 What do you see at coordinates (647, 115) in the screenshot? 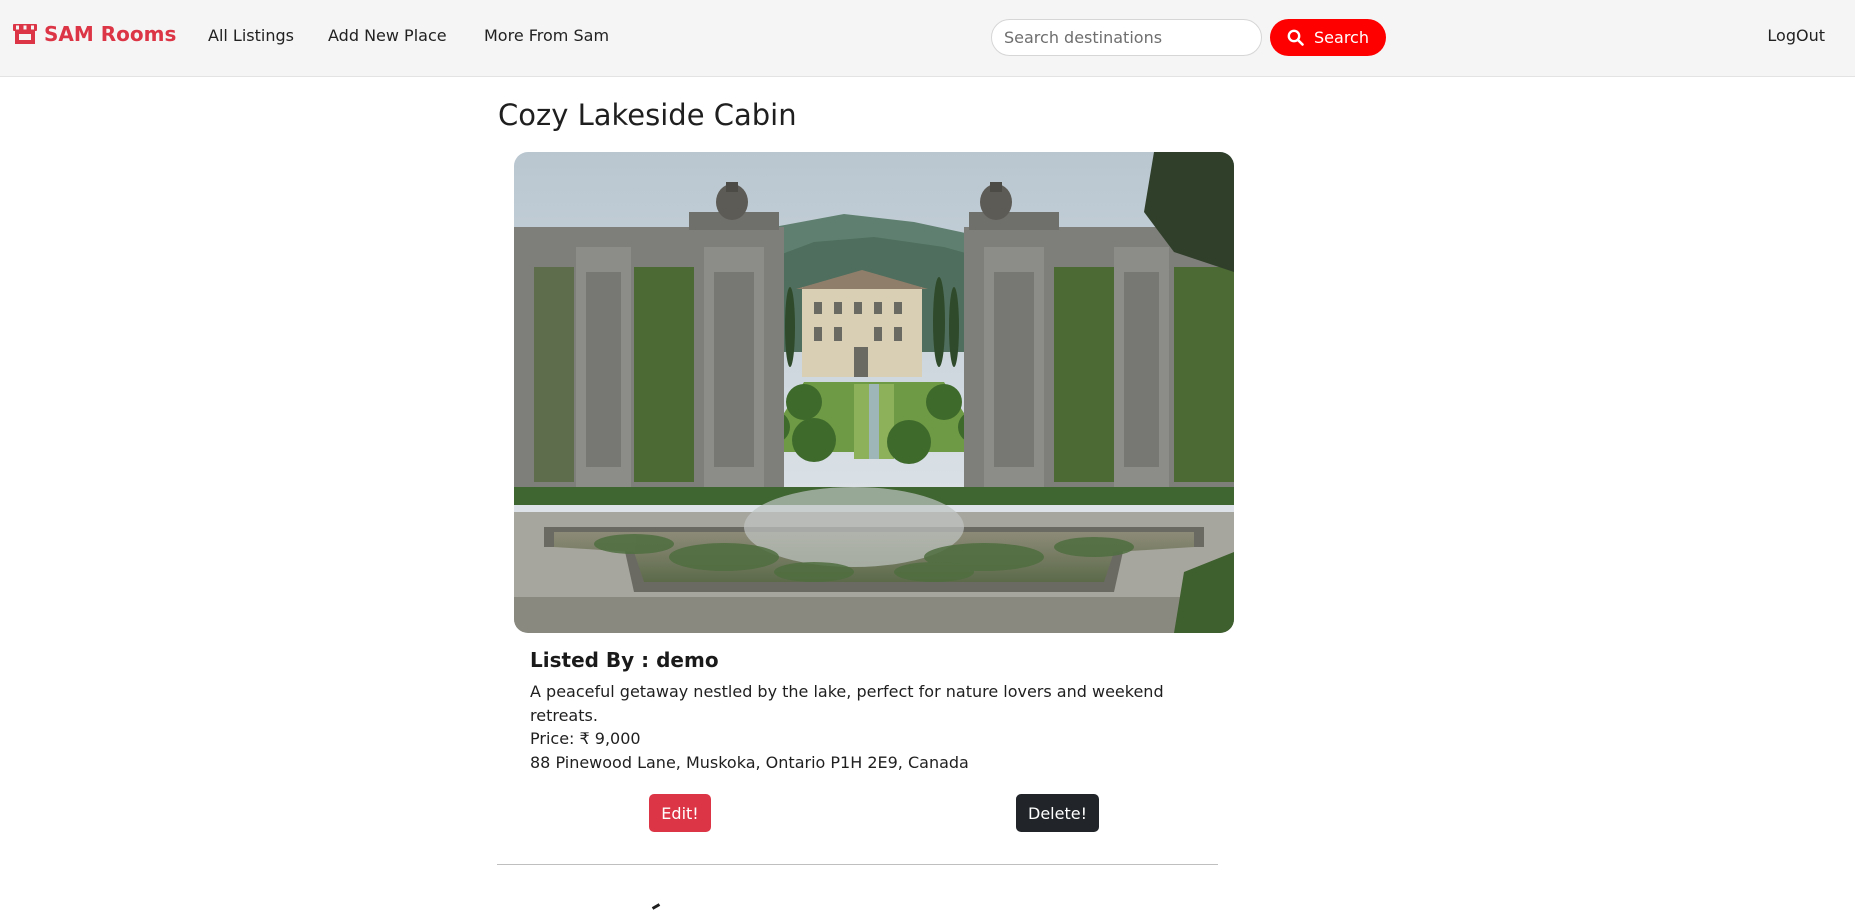
I see `listing-title: Cozy Lakeside Cabin` at bounding box center [647, 115].